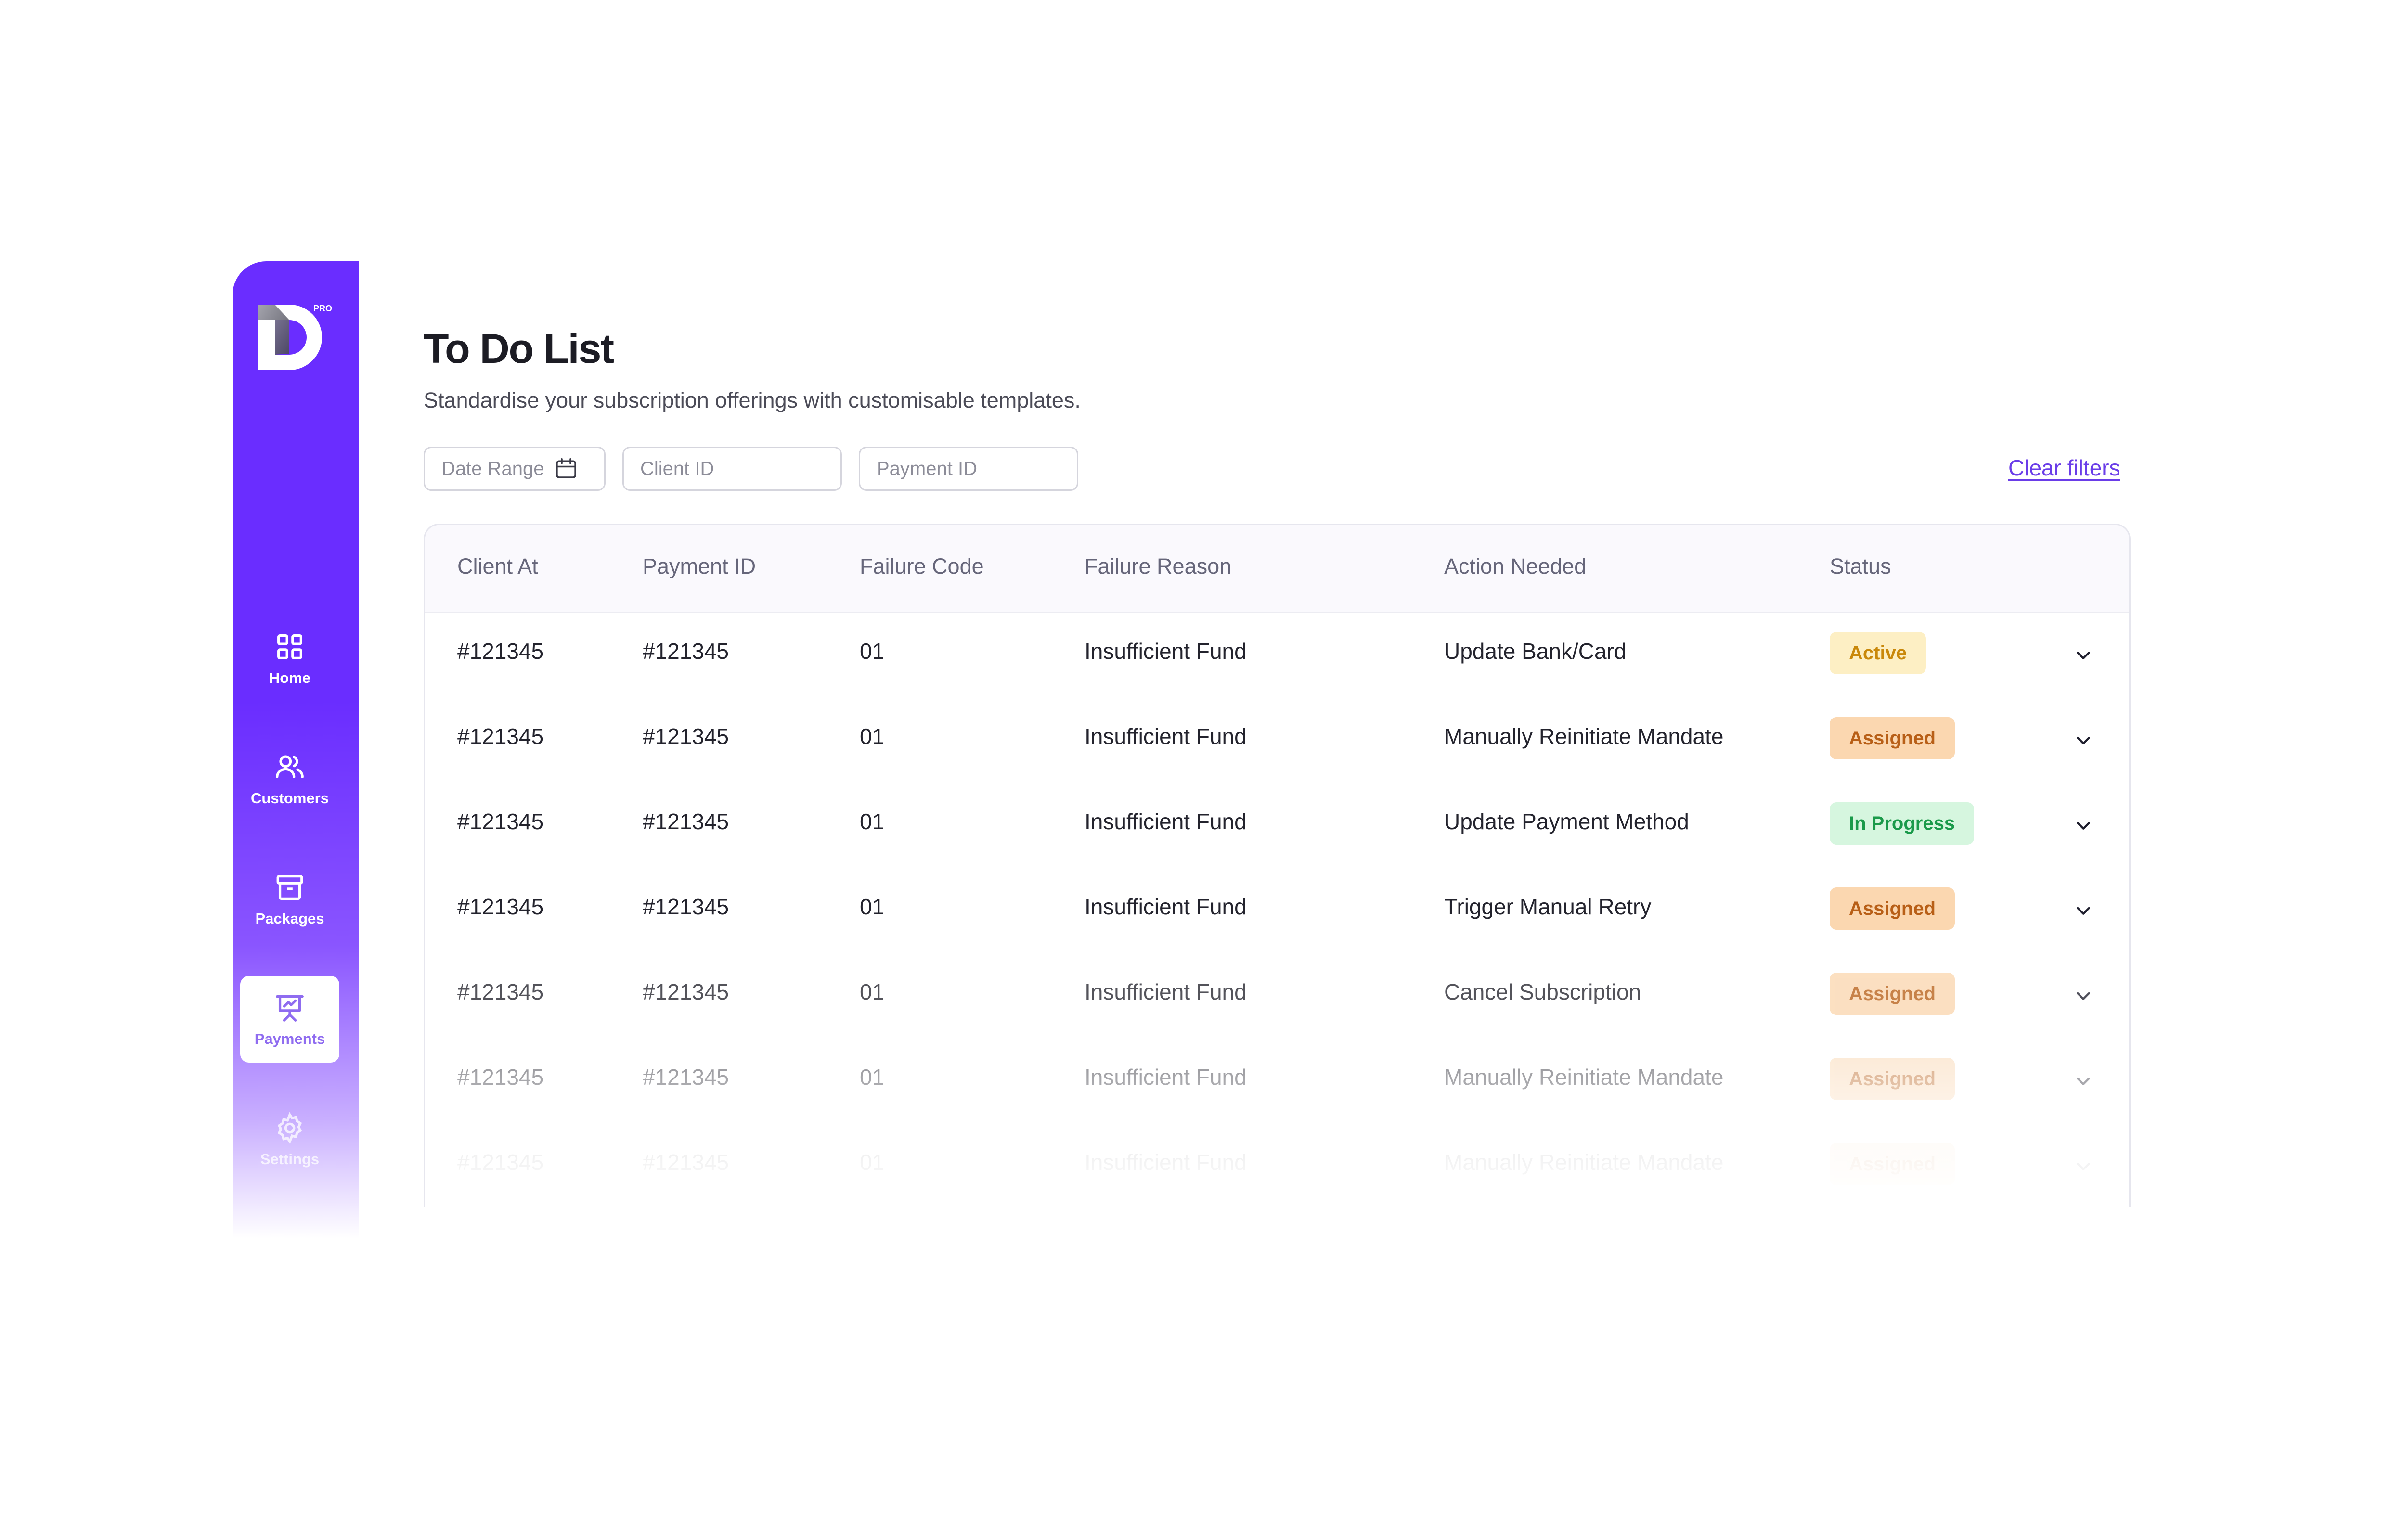 The height and width of the screenshot is (1540, 2403). Describe the element at coordinates (1902, 823) in the screenshot. I see `status-badge: In Progress` at that location.